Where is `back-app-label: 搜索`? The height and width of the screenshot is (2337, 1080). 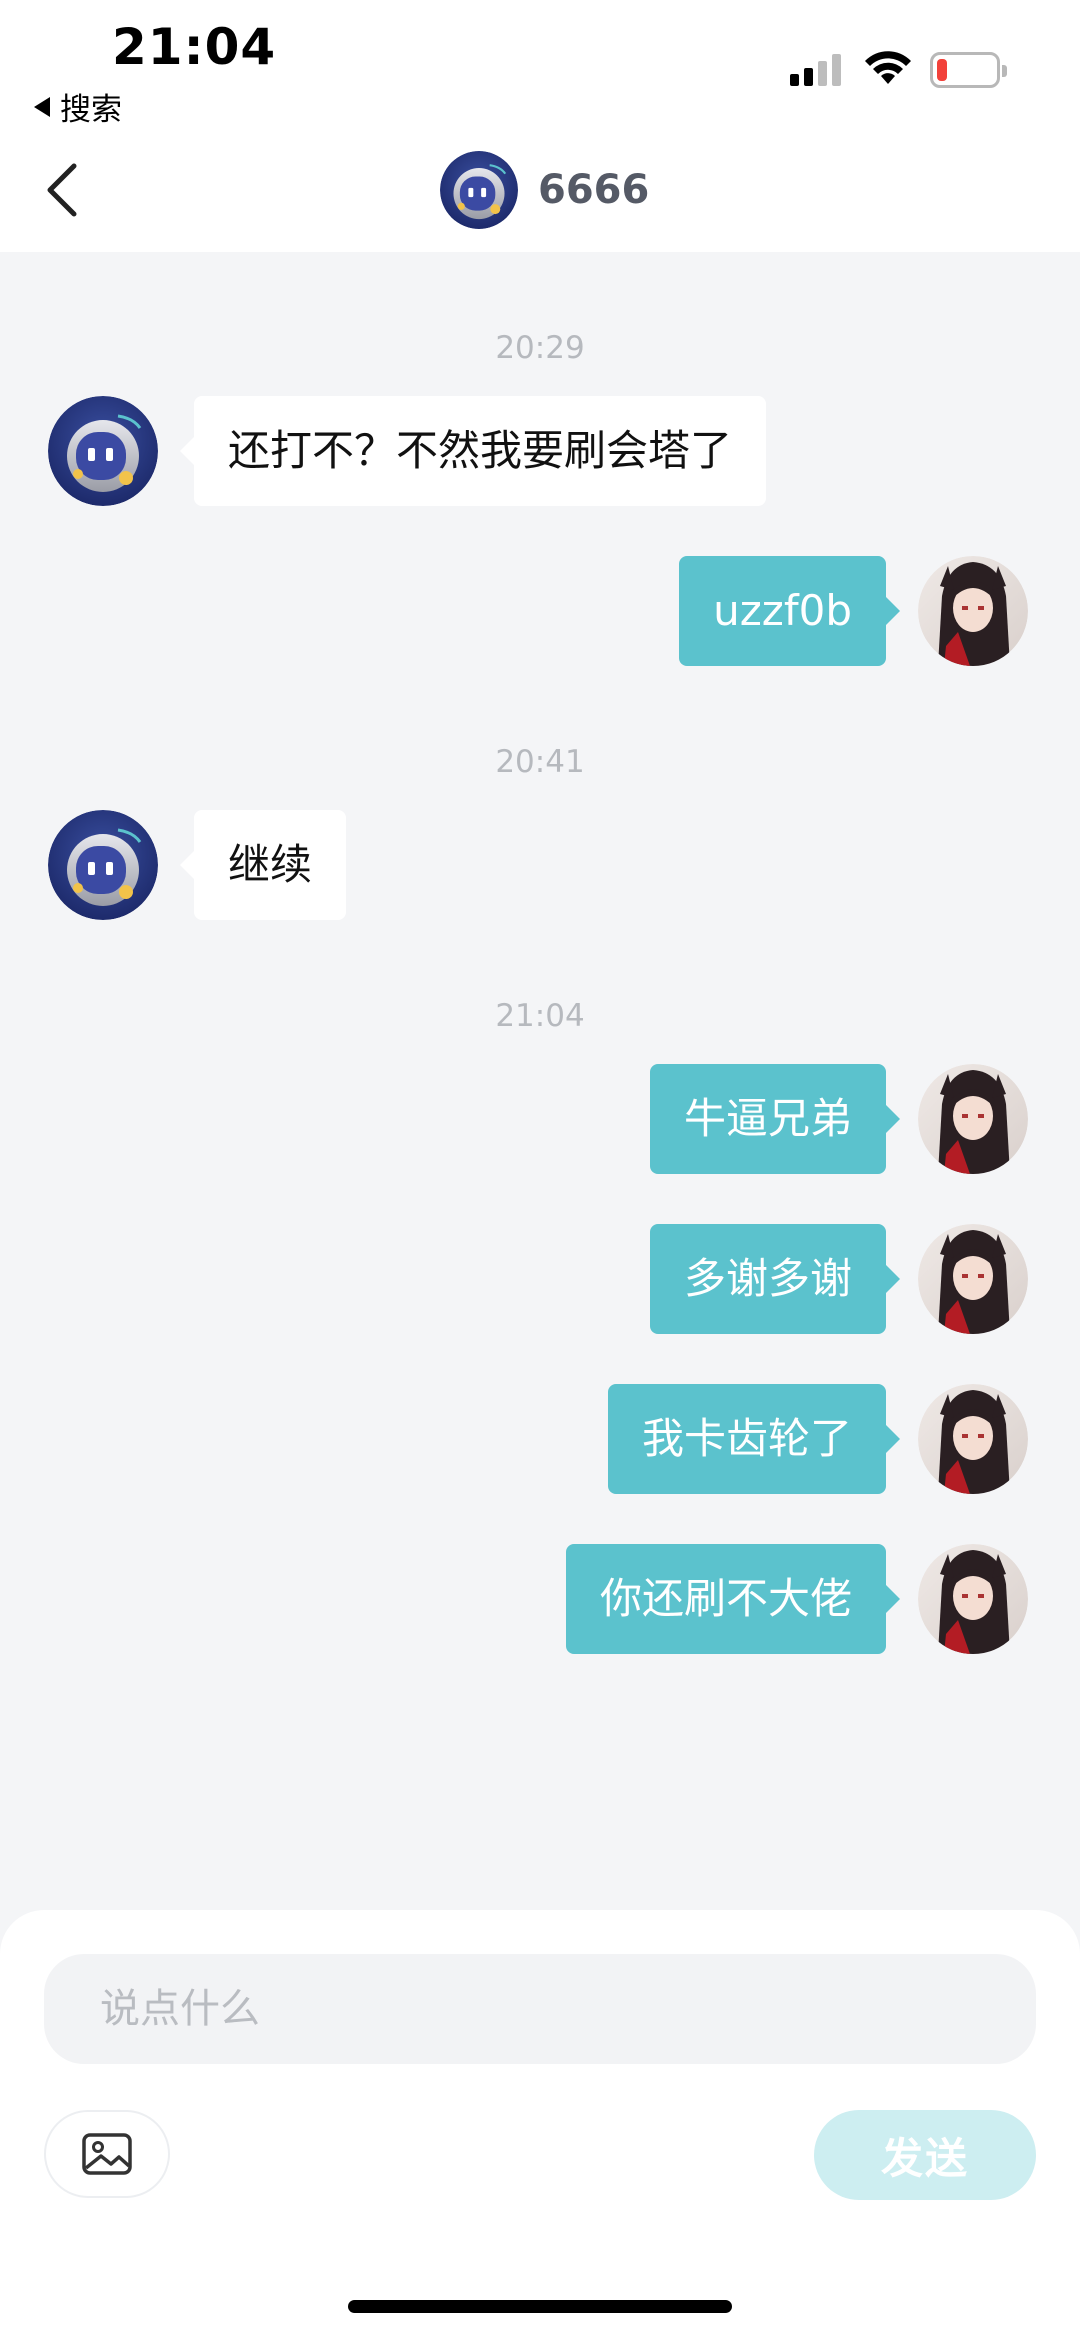 back-app-label: 搜索 is located at coordinates (91, 110).